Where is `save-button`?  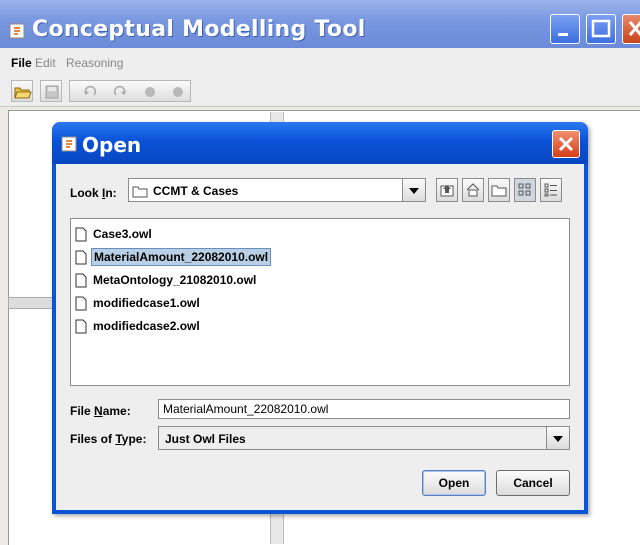 save-button is located at coordinates (51, 91).